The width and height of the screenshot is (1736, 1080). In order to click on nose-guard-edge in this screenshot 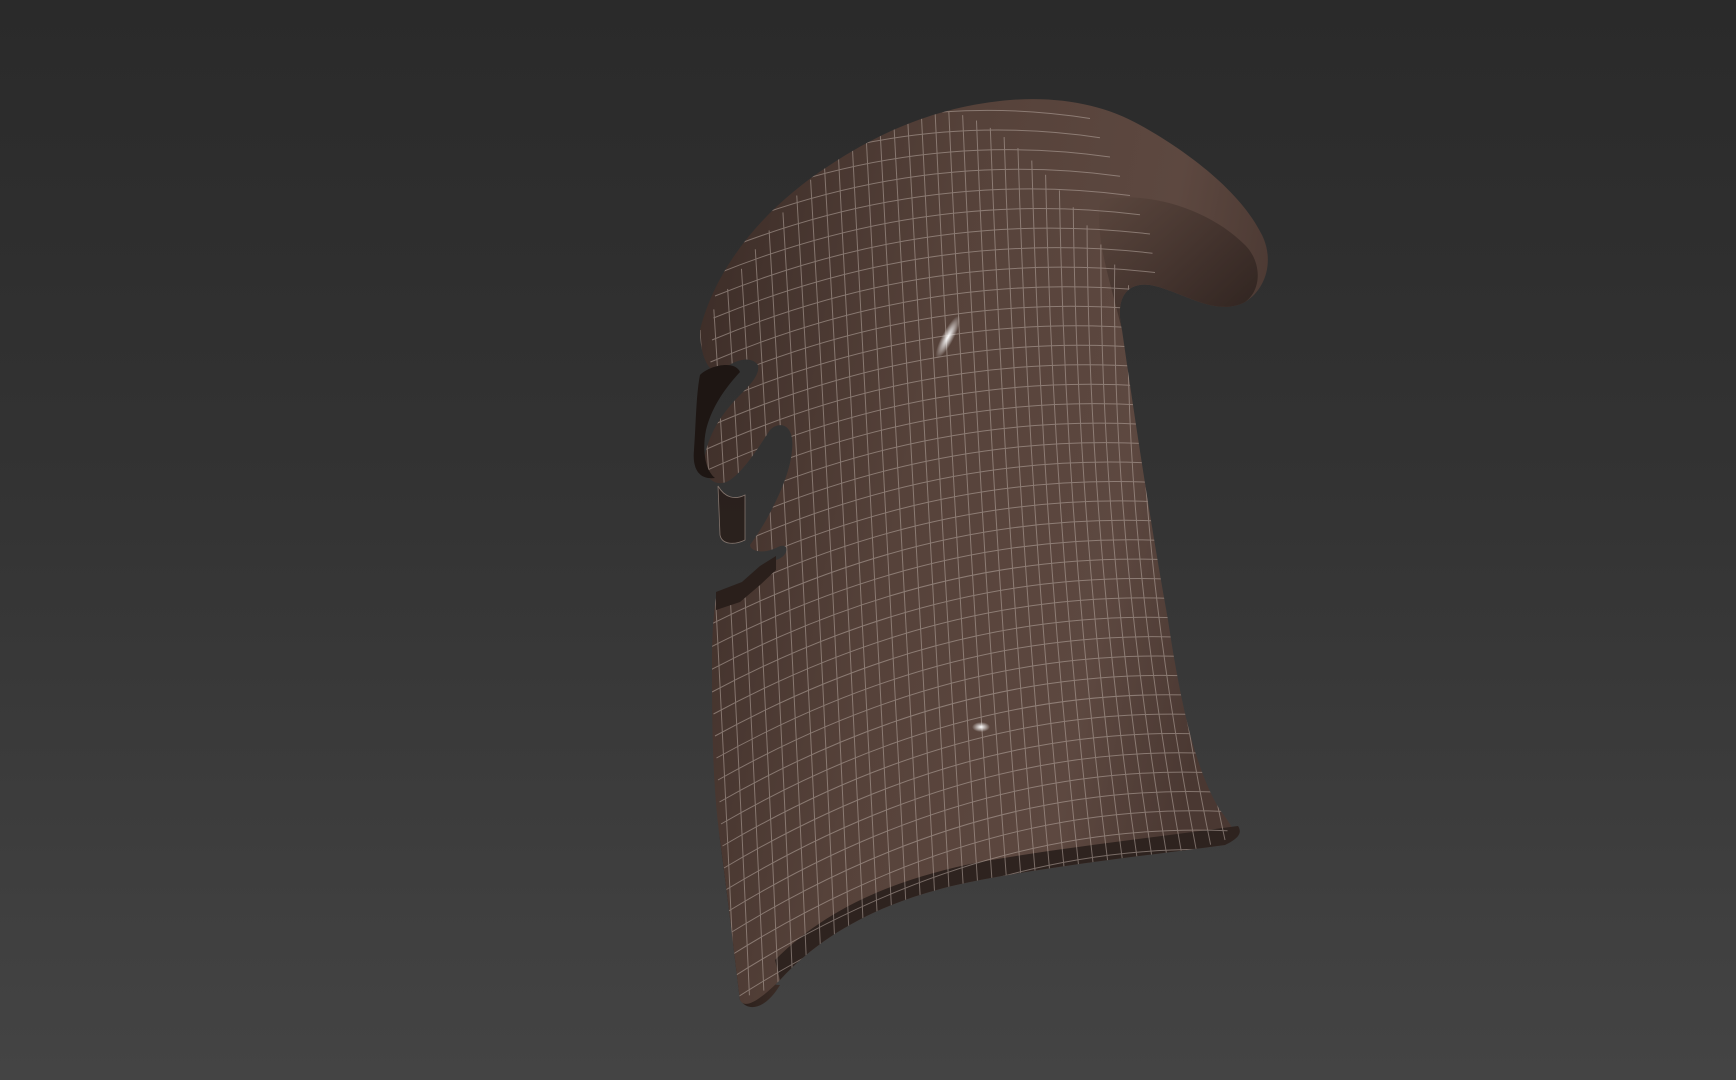, I will do `click(731, 514)`.